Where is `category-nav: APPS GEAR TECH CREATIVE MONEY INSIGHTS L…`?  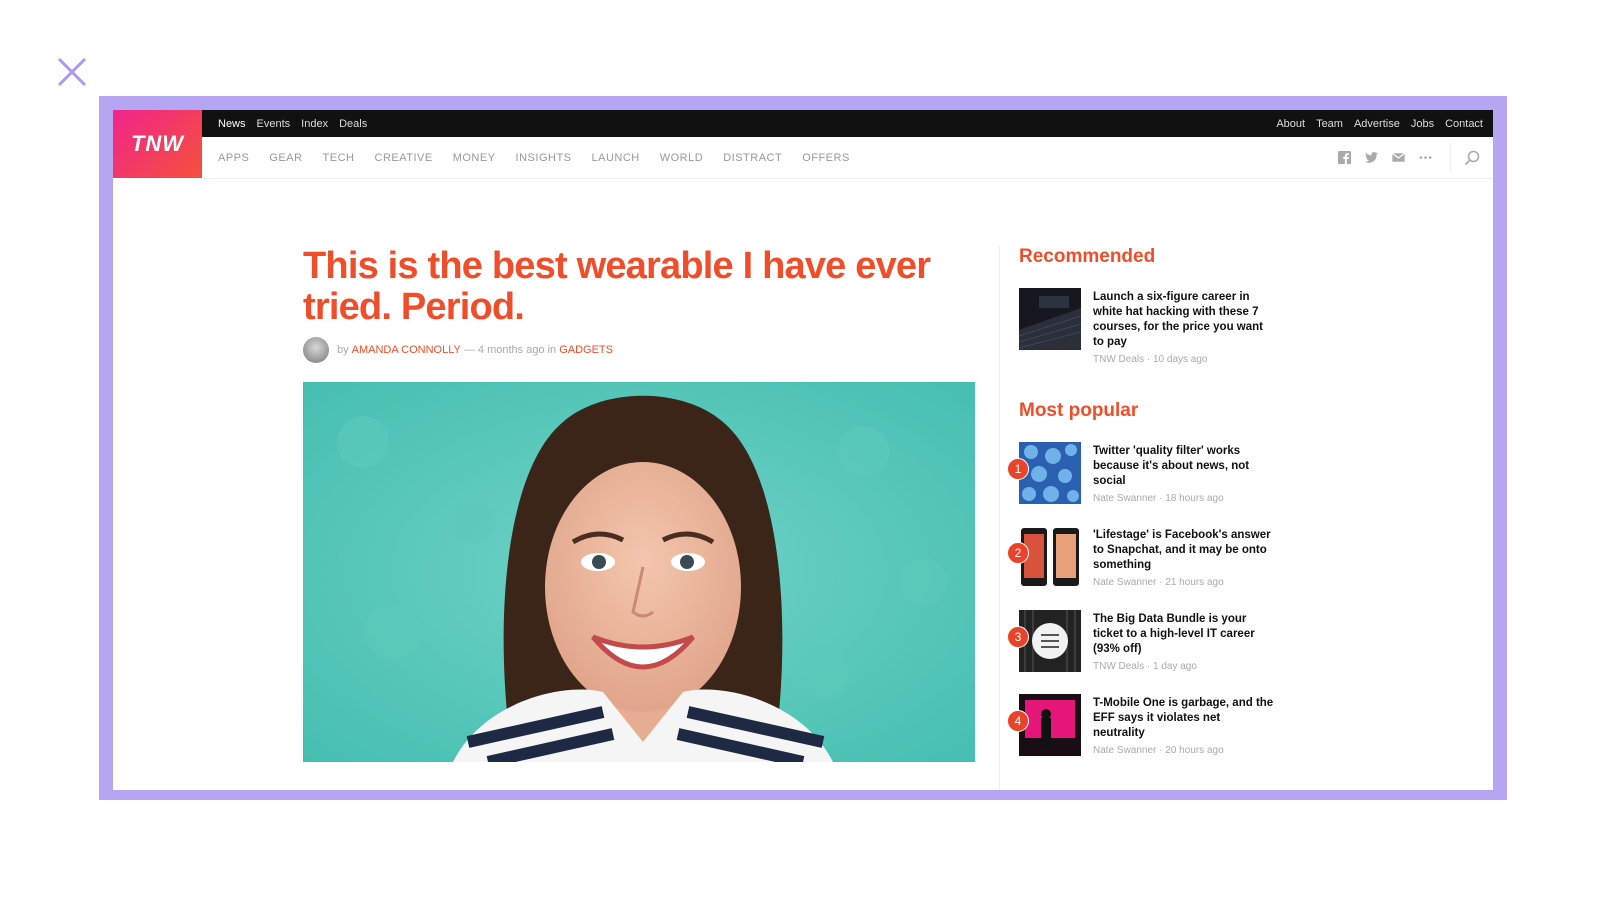
category-nav: APPS GEAR TECH CREATIVE MONEY INSIGHTS L… is located at coordinates (847, 158).